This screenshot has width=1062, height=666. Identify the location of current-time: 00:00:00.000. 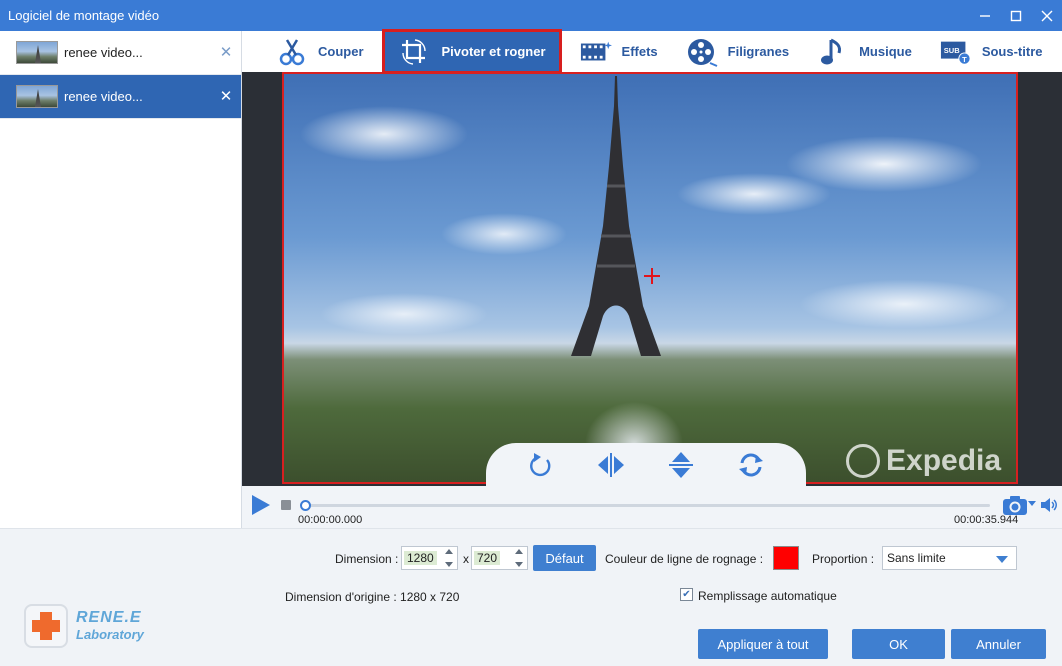
(330, 520).